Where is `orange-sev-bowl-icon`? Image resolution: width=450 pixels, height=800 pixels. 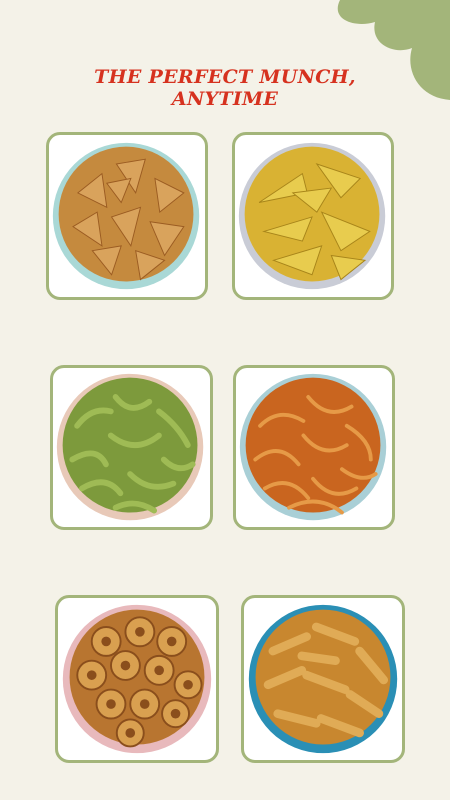
orange-sev-bowl-icon is located at coordinates (313, 447).